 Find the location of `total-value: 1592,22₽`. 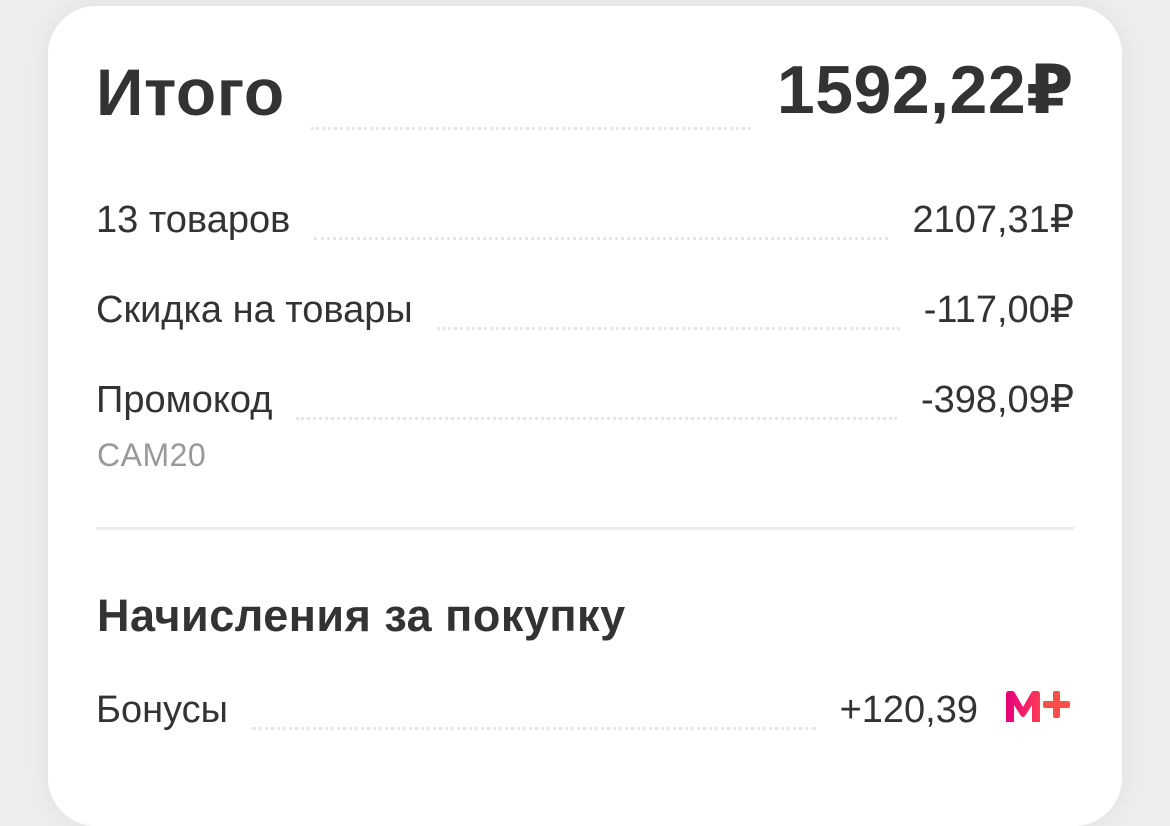

total-value: 1592,22₽ is located at coordinates (925, 90).